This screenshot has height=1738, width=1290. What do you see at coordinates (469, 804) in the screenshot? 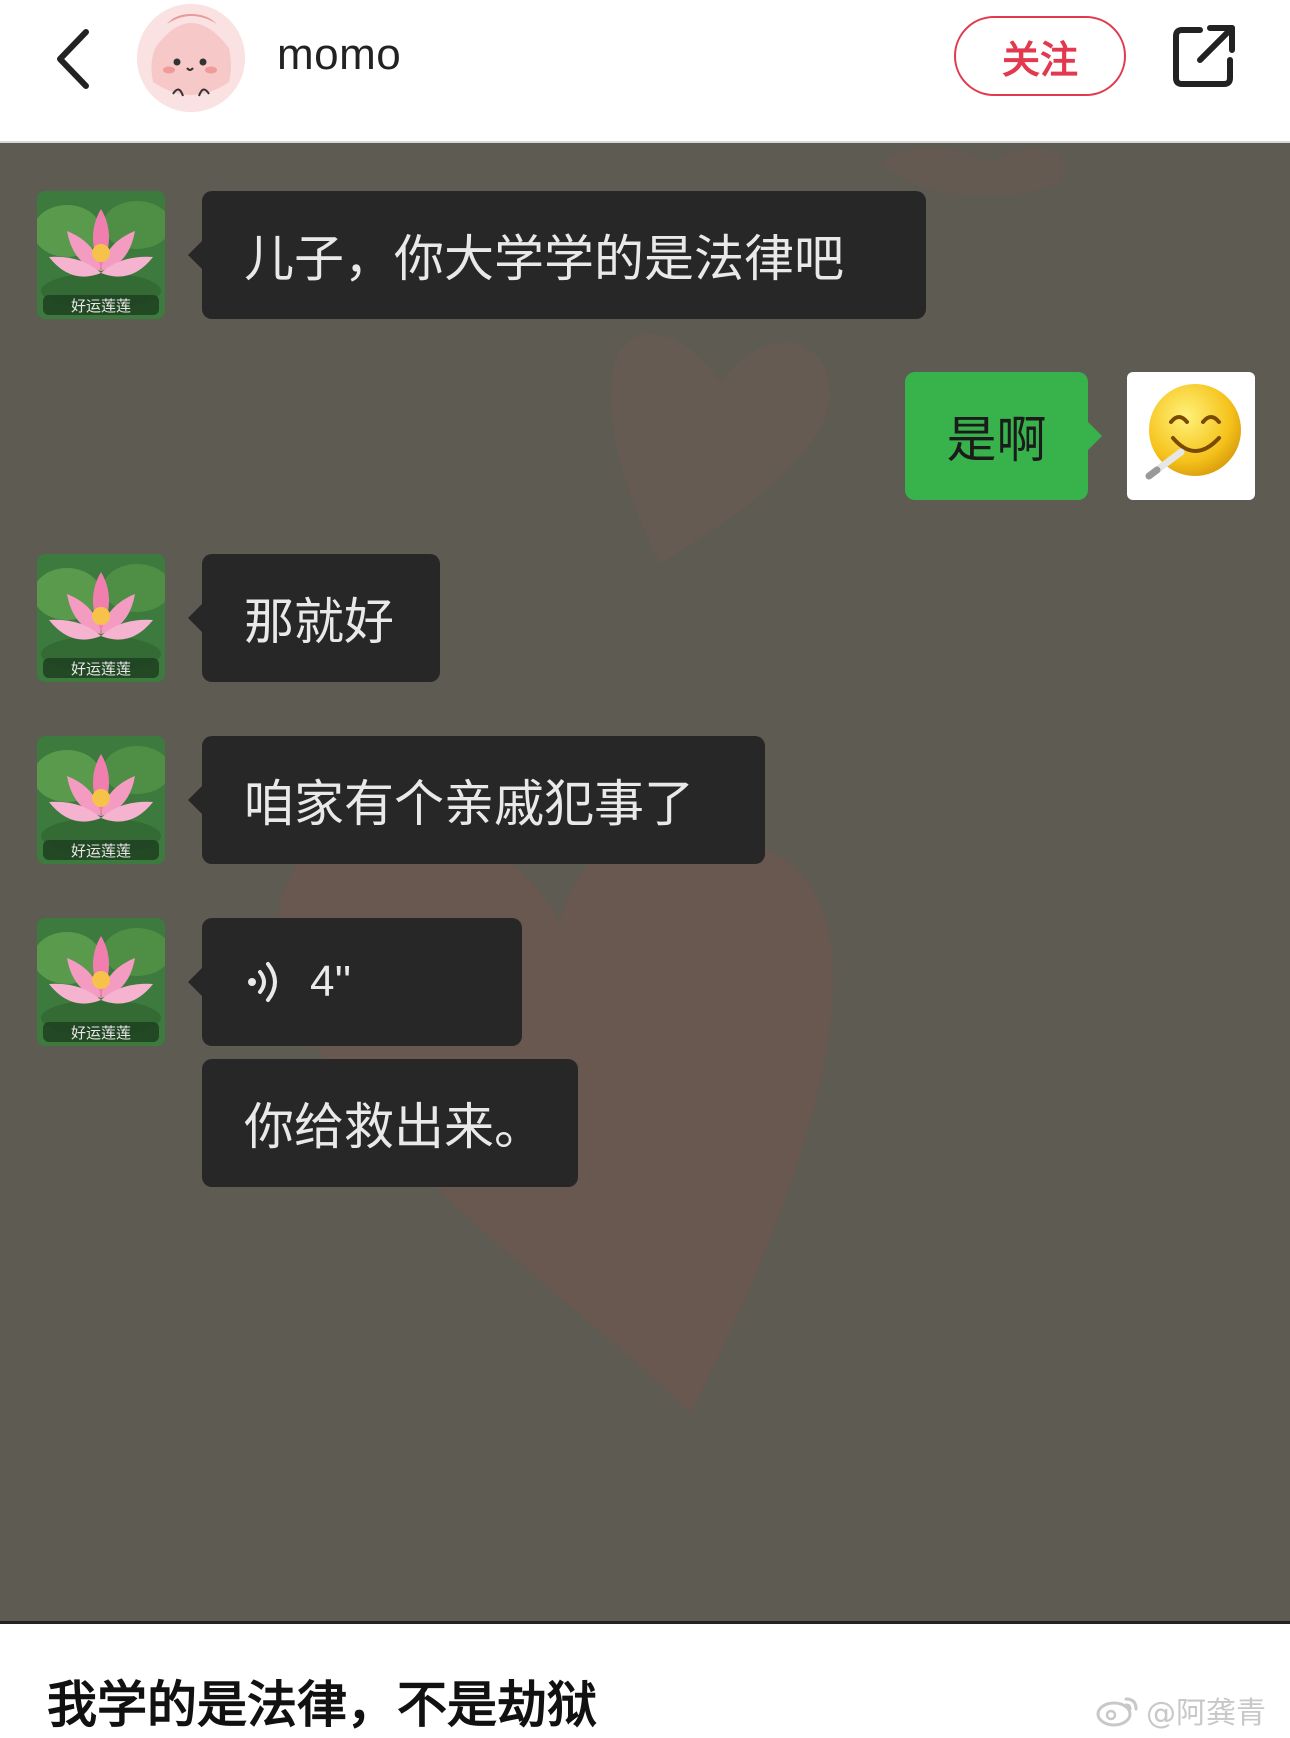
I see `message-text: 咱家有个亲戚犯事了` at bounding box center [469, 804].